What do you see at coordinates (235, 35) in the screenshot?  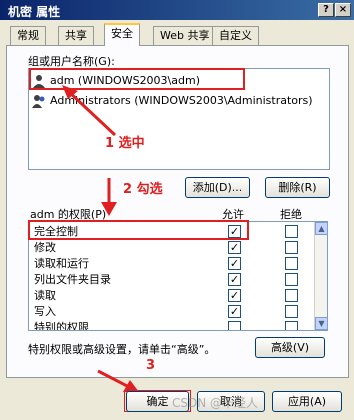 I see `tab-custom: 自定义` at bounding box center [235, 35].